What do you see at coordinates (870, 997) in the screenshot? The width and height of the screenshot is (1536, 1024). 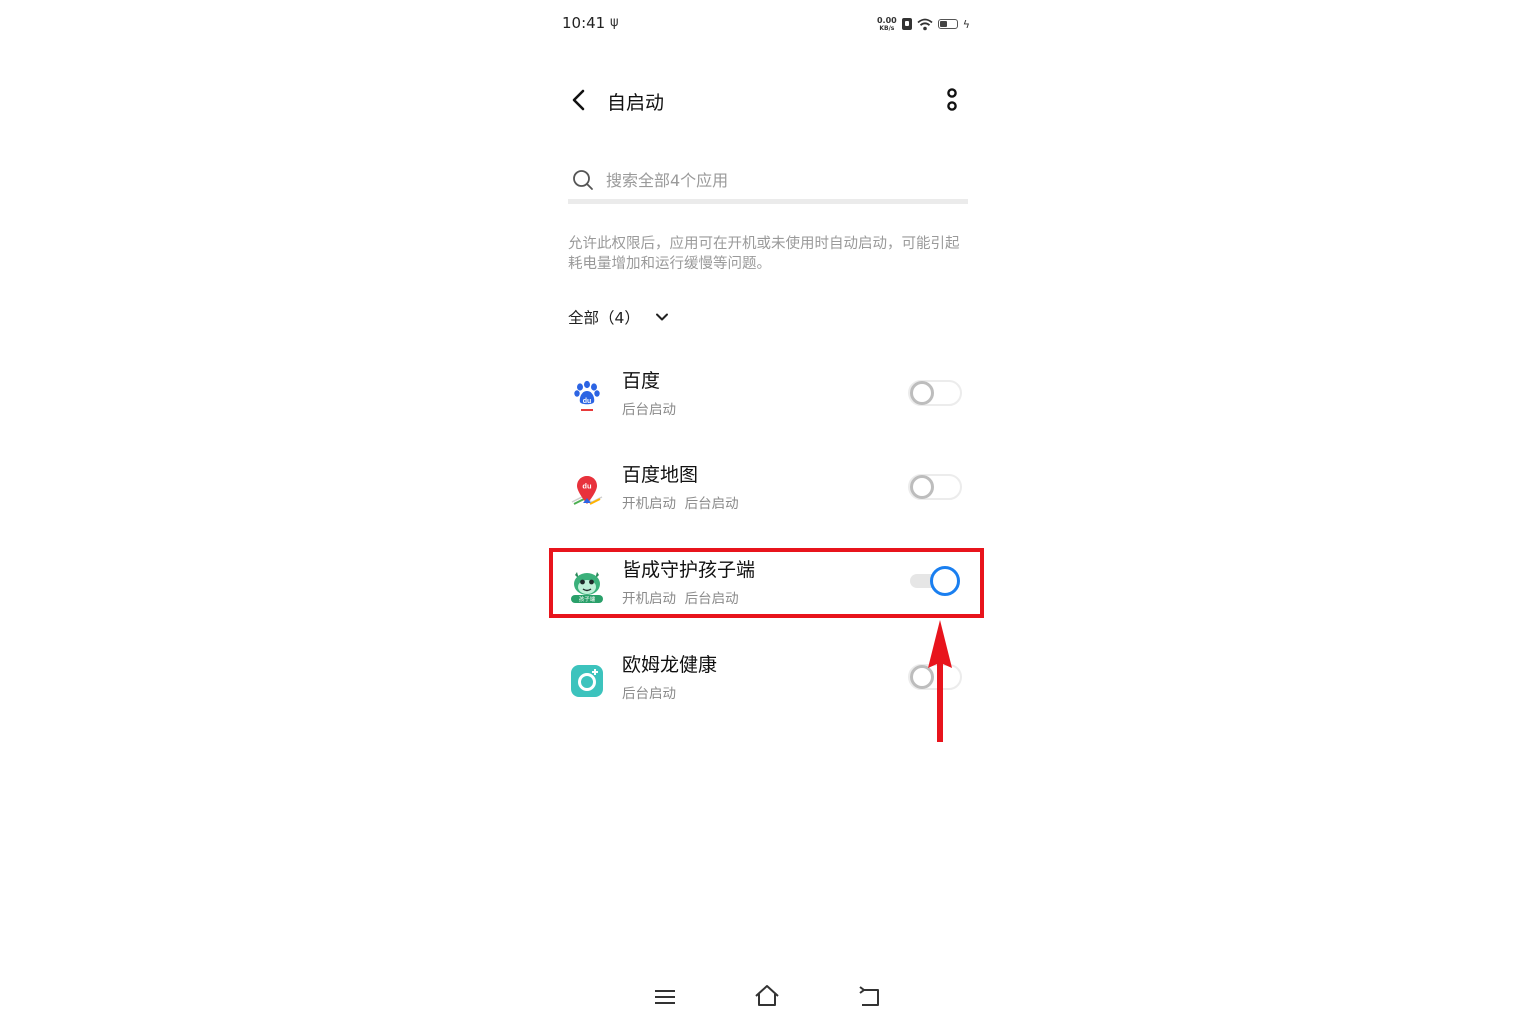 I see `back-nav-icon` at bounding box center [870, 997].